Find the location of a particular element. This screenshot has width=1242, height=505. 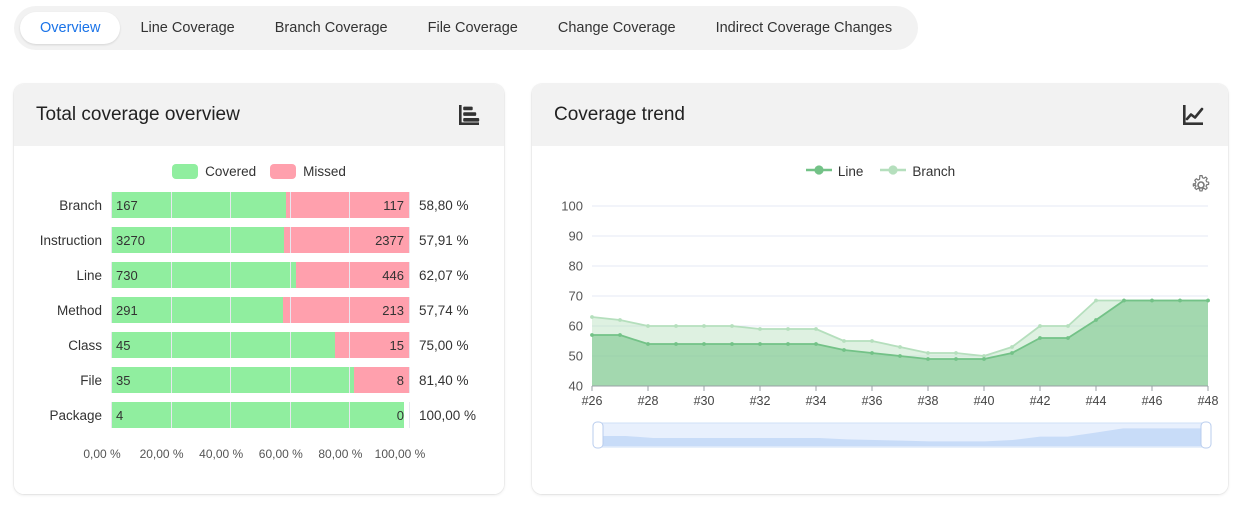

bar-chart-row: Method 291 213 57,74 % is located at coordinates (259, 310).